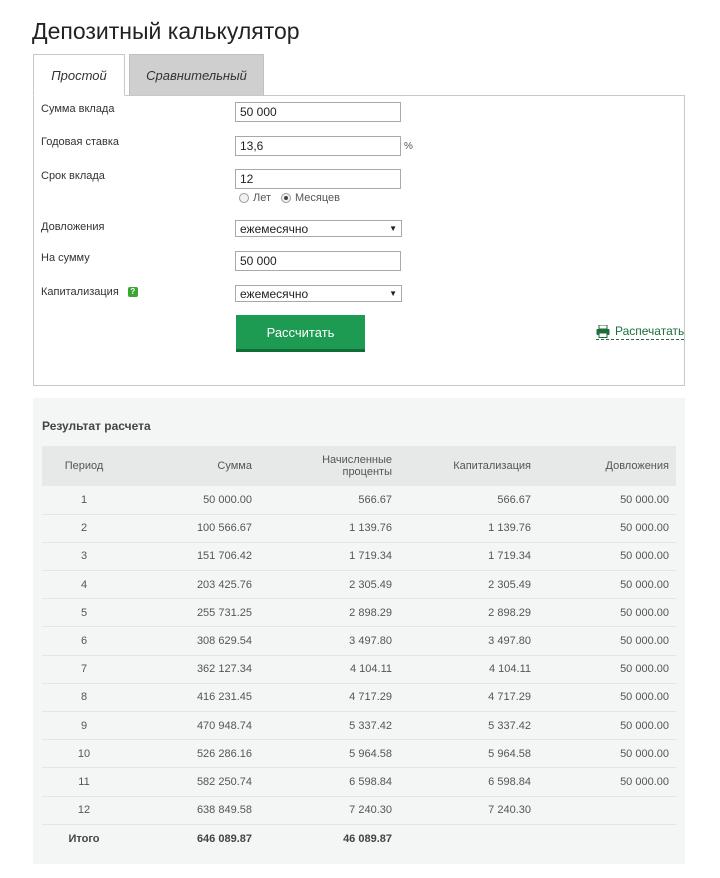 The width and height of the screenshot is (720, 878). I want to click on cell-period: 10, so click(84, 753).